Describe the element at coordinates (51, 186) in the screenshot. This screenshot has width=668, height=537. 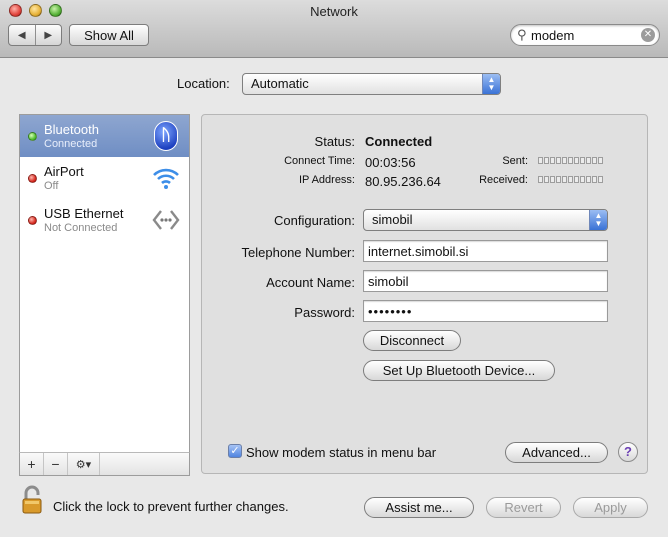
I see `service-status: Off` at that location.